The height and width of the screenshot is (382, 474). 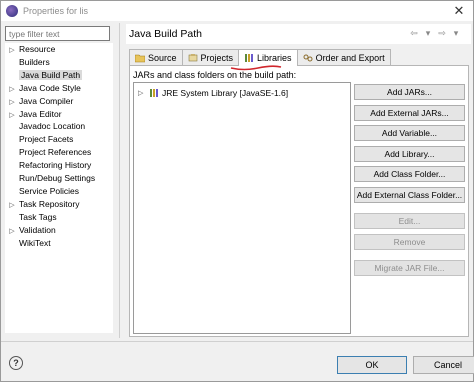 I want to click on tree-item: ▷ Task Repository, so click(x=42, y=204).